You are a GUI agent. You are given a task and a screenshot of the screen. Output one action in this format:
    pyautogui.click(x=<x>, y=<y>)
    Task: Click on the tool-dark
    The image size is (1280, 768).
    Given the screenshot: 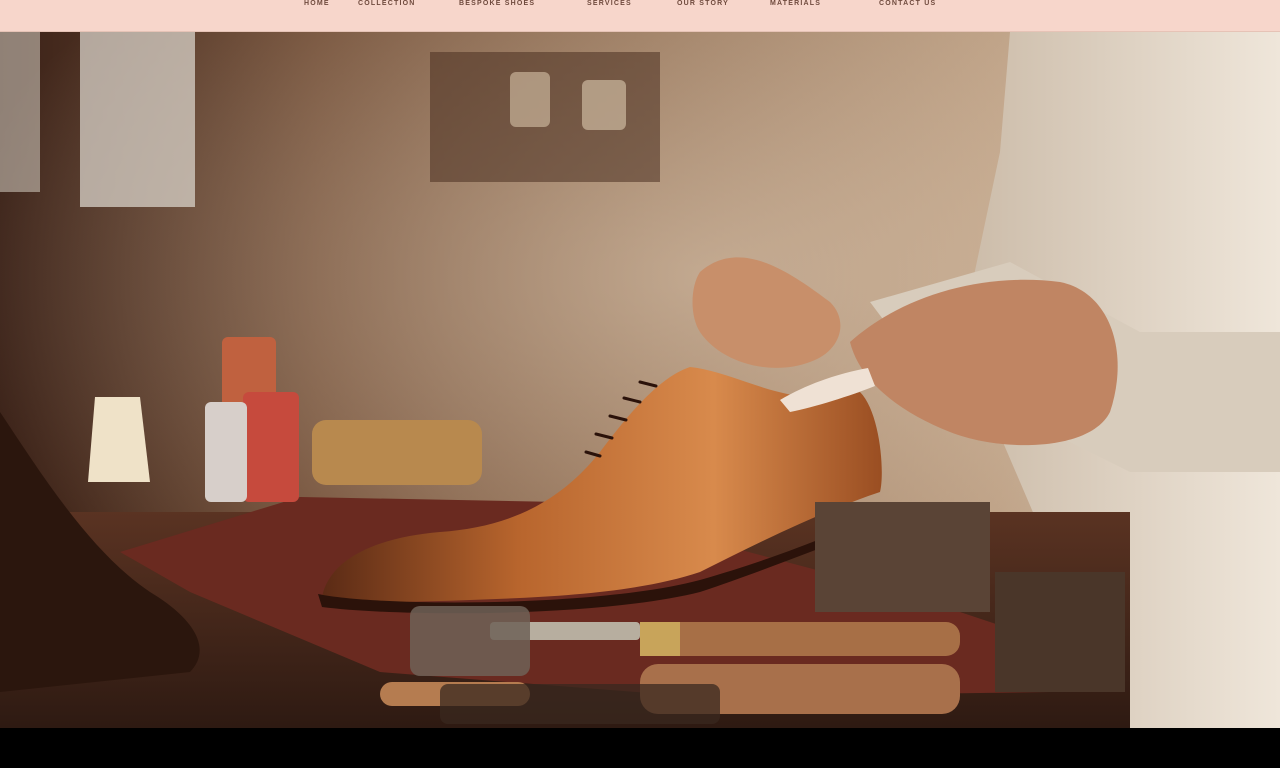 What is the action you would take?
    pyautogui.click(x=580, y=704)
    